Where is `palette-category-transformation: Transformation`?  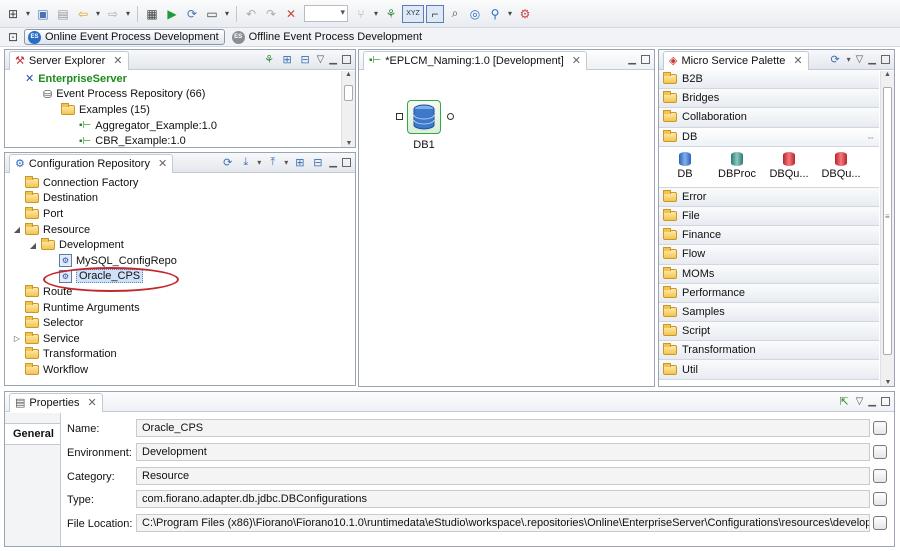
palette-category-transformation: Transformation is located at coordinates (769, 351).